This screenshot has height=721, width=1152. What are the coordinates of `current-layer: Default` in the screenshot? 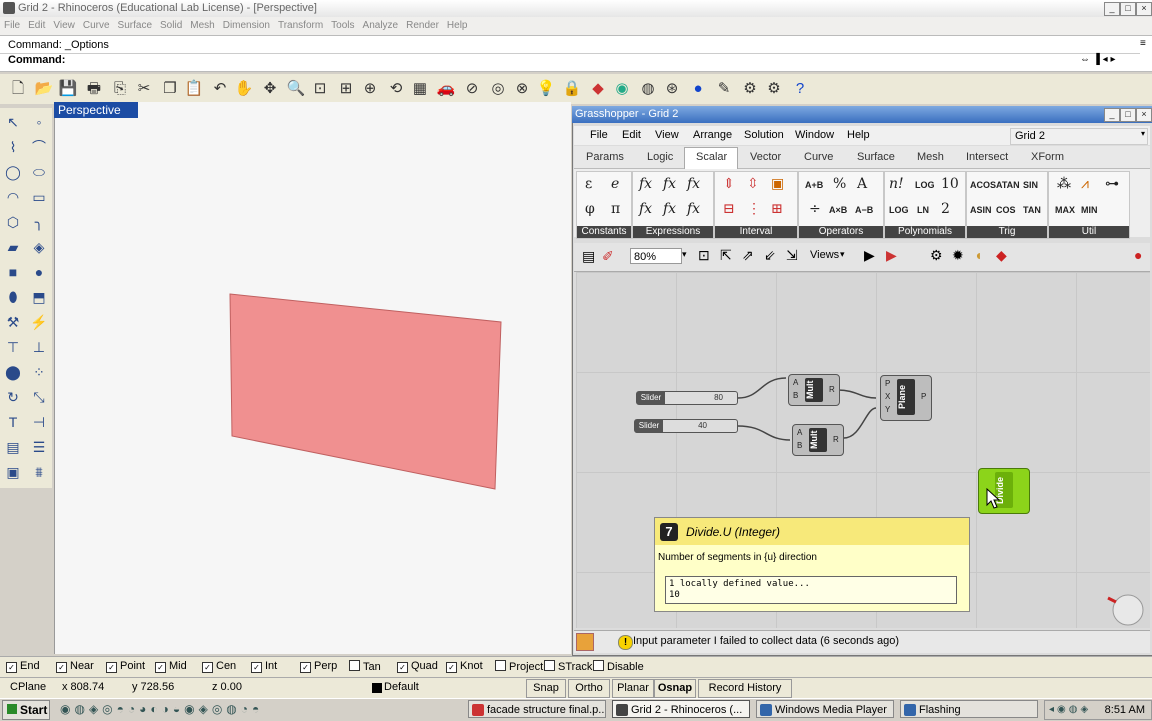 It's located at (401, 687).